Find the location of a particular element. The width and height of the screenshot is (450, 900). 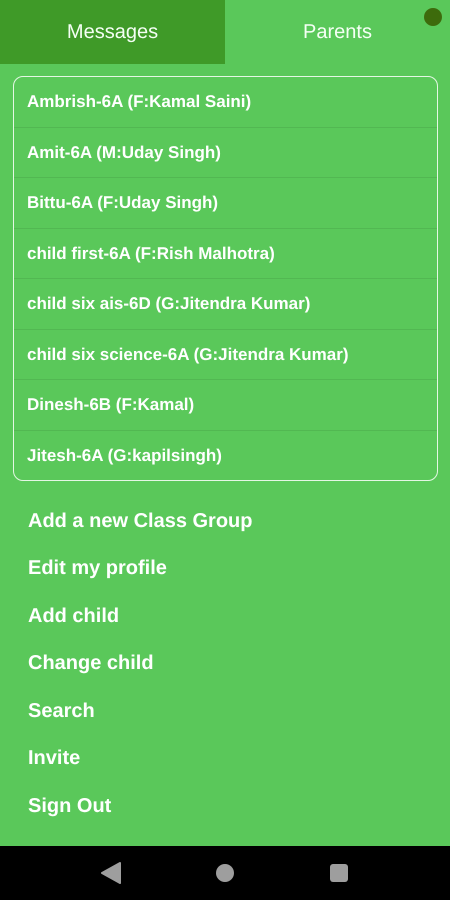

parent-list-item: child first-6A (F:Rish Malhotra) is located at coordinates (225, 253).